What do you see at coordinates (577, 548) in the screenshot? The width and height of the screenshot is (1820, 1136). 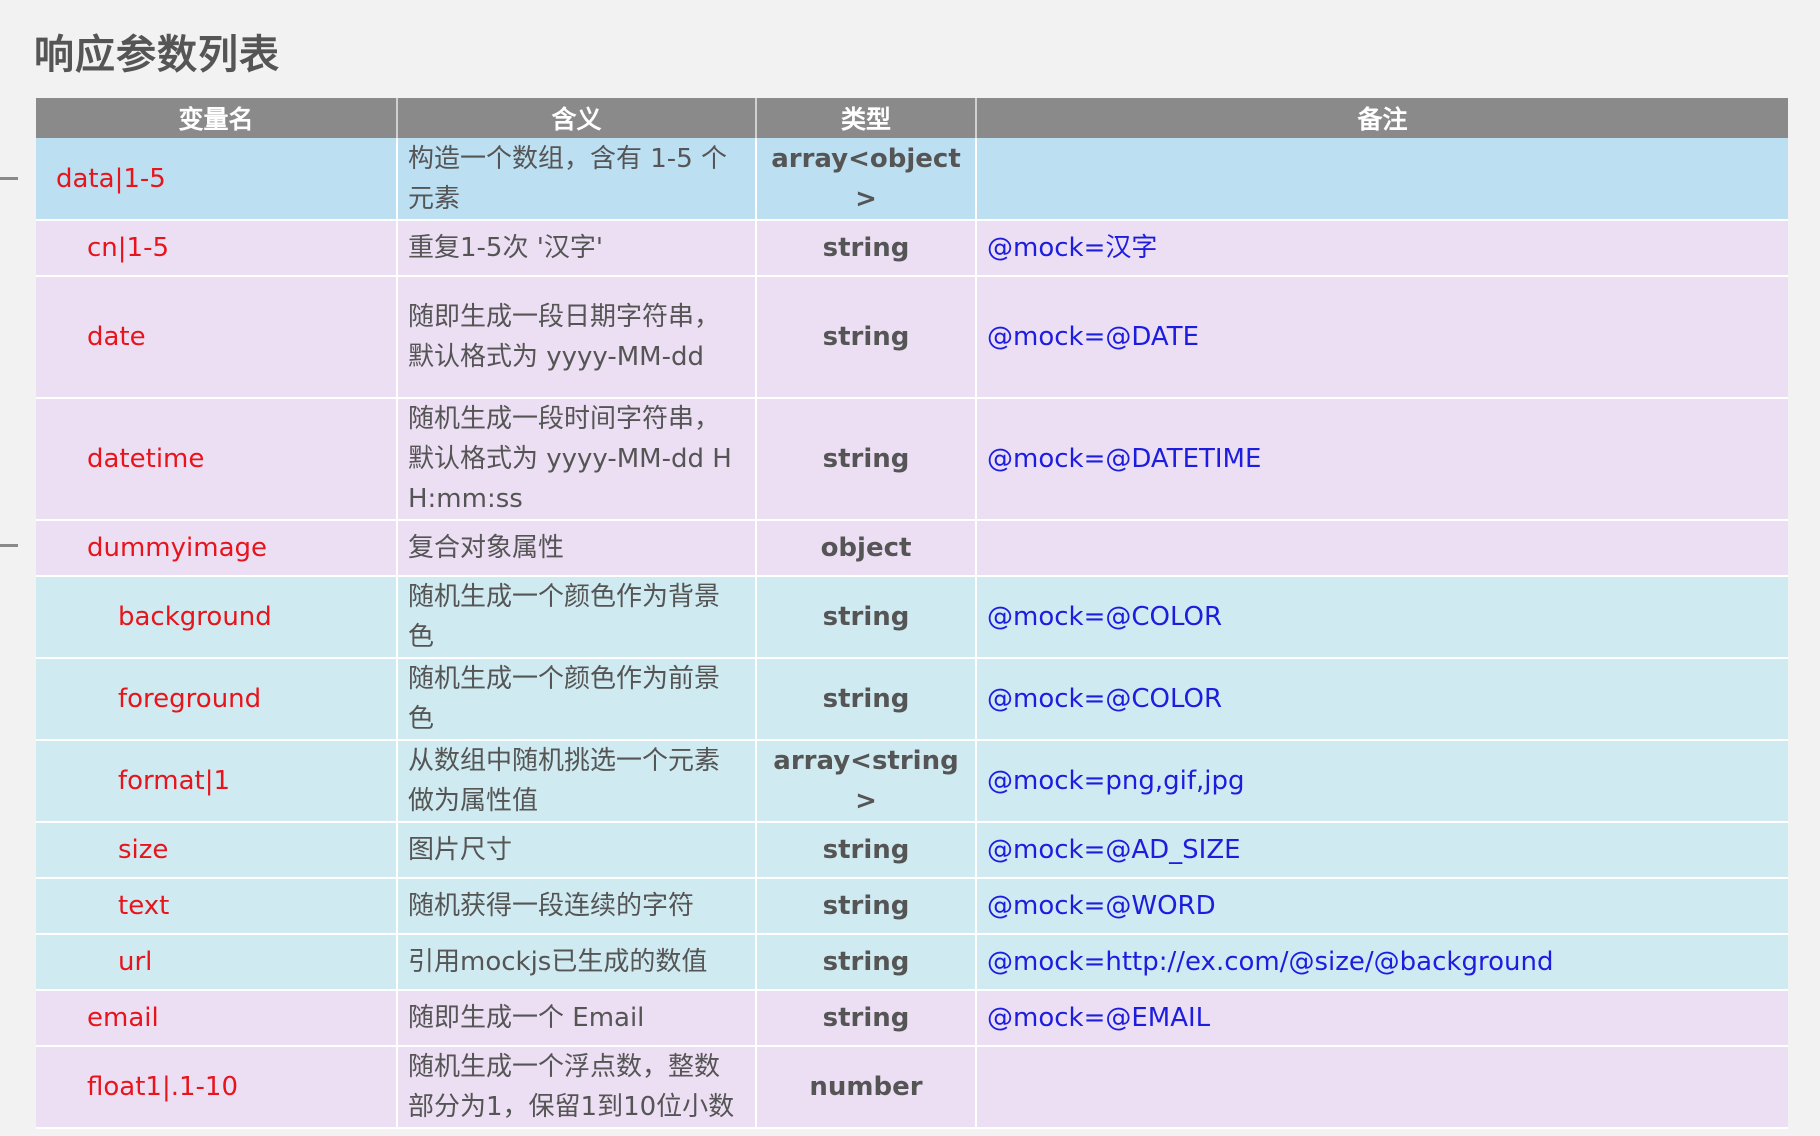 I see `meaning-cell: 复合对象属性` at bounding box center [577, 548].